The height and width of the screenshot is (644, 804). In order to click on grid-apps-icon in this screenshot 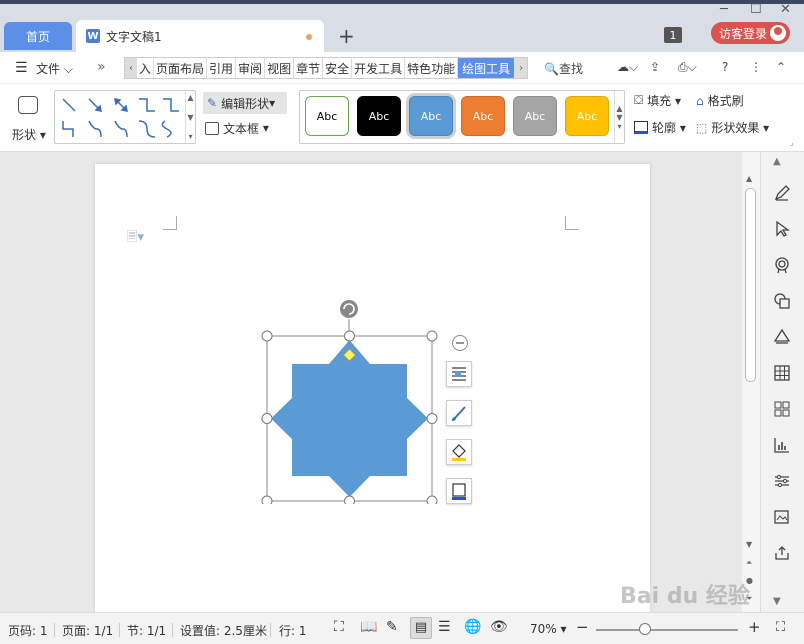, I will do `click(782, 409)`.